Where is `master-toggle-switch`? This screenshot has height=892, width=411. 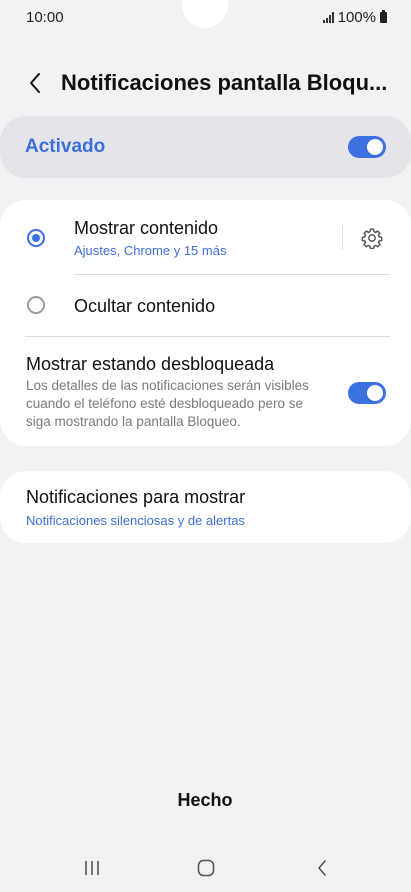
master-toggle-switch is located at coordinates (367, 147).